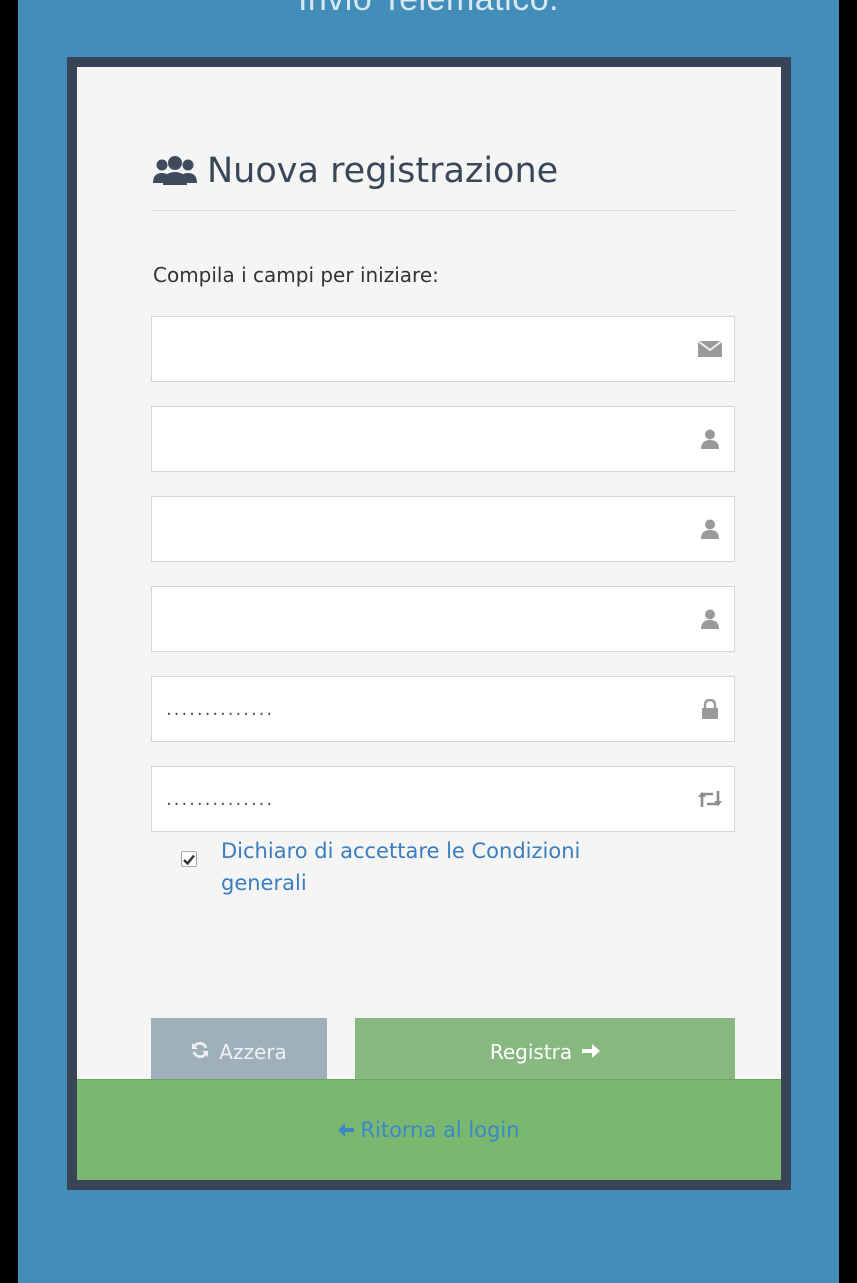 This screenshot has height=1283, width=857. I want to click on reset-button-label: Azzera, so click(253, 1051).